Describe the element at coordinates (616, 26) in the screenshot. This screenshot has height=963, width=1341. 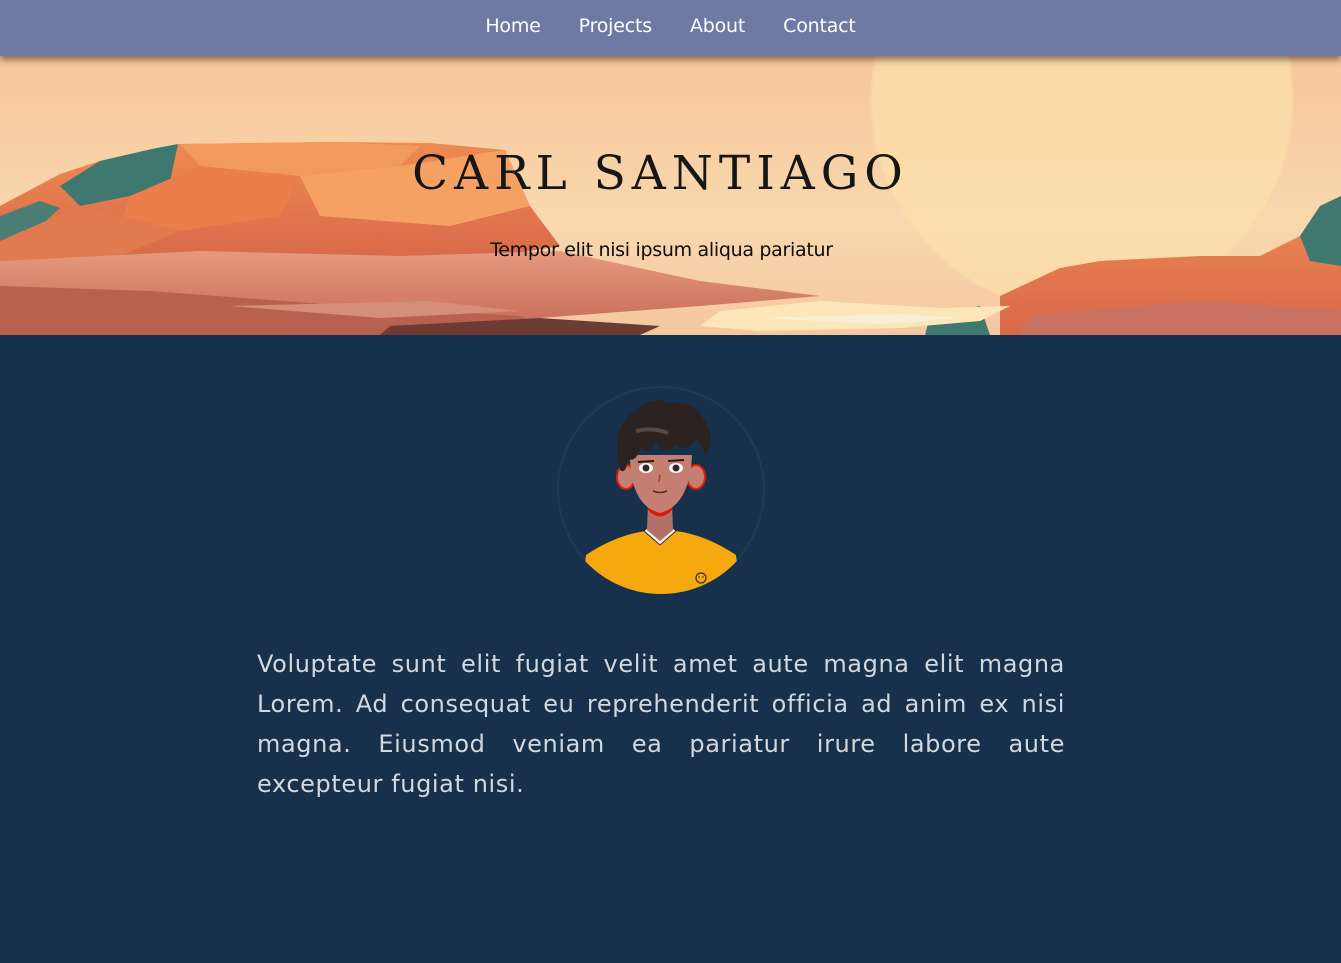
I see `nav-link-projects: Projects` at that location.